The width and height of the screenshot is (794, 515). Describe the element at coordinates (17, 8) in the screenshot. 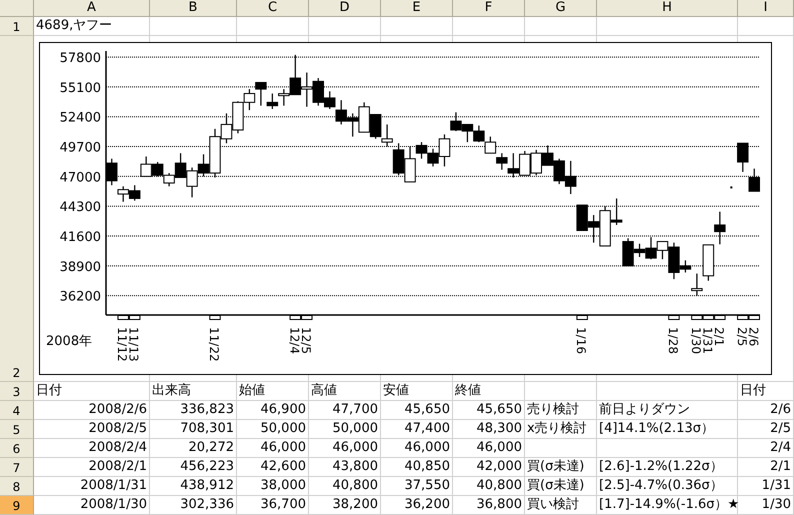

I see `select-all-corner` at that location.